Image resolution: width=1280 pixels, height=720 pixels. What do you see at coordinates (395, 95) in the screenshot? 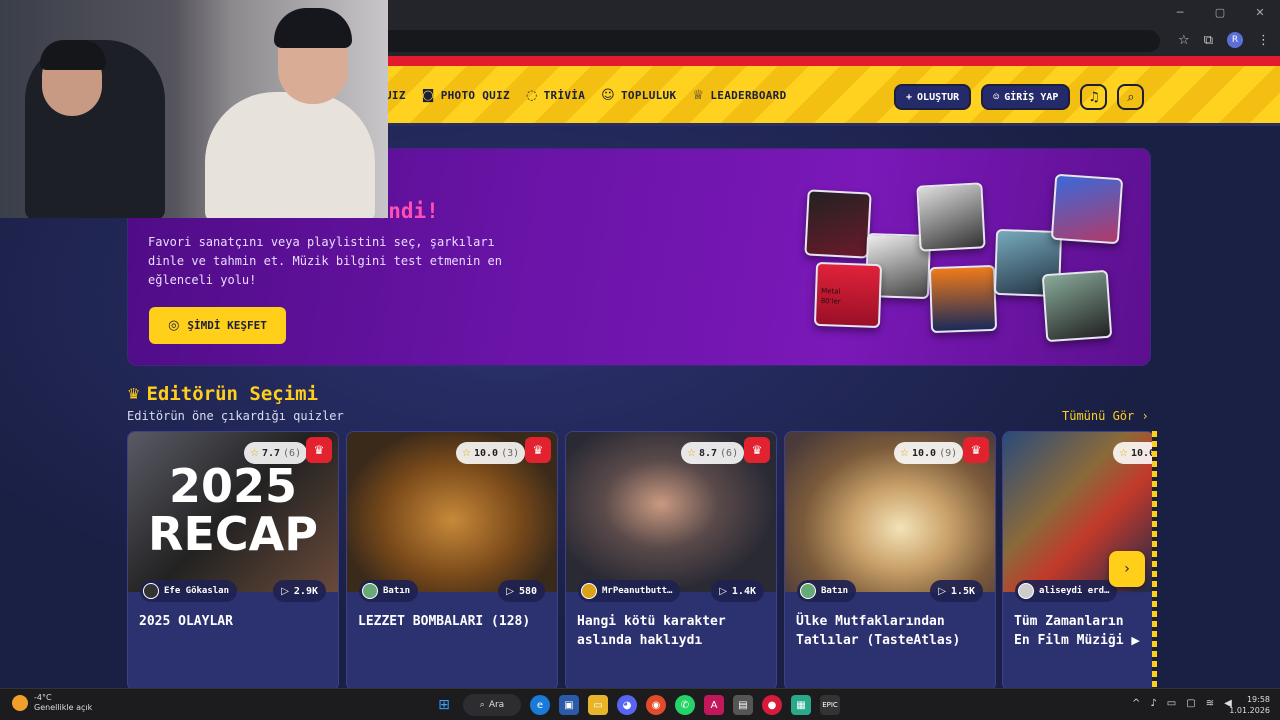
I see `nav-item-quiz: UIZ` at bounding box center [395, 95].